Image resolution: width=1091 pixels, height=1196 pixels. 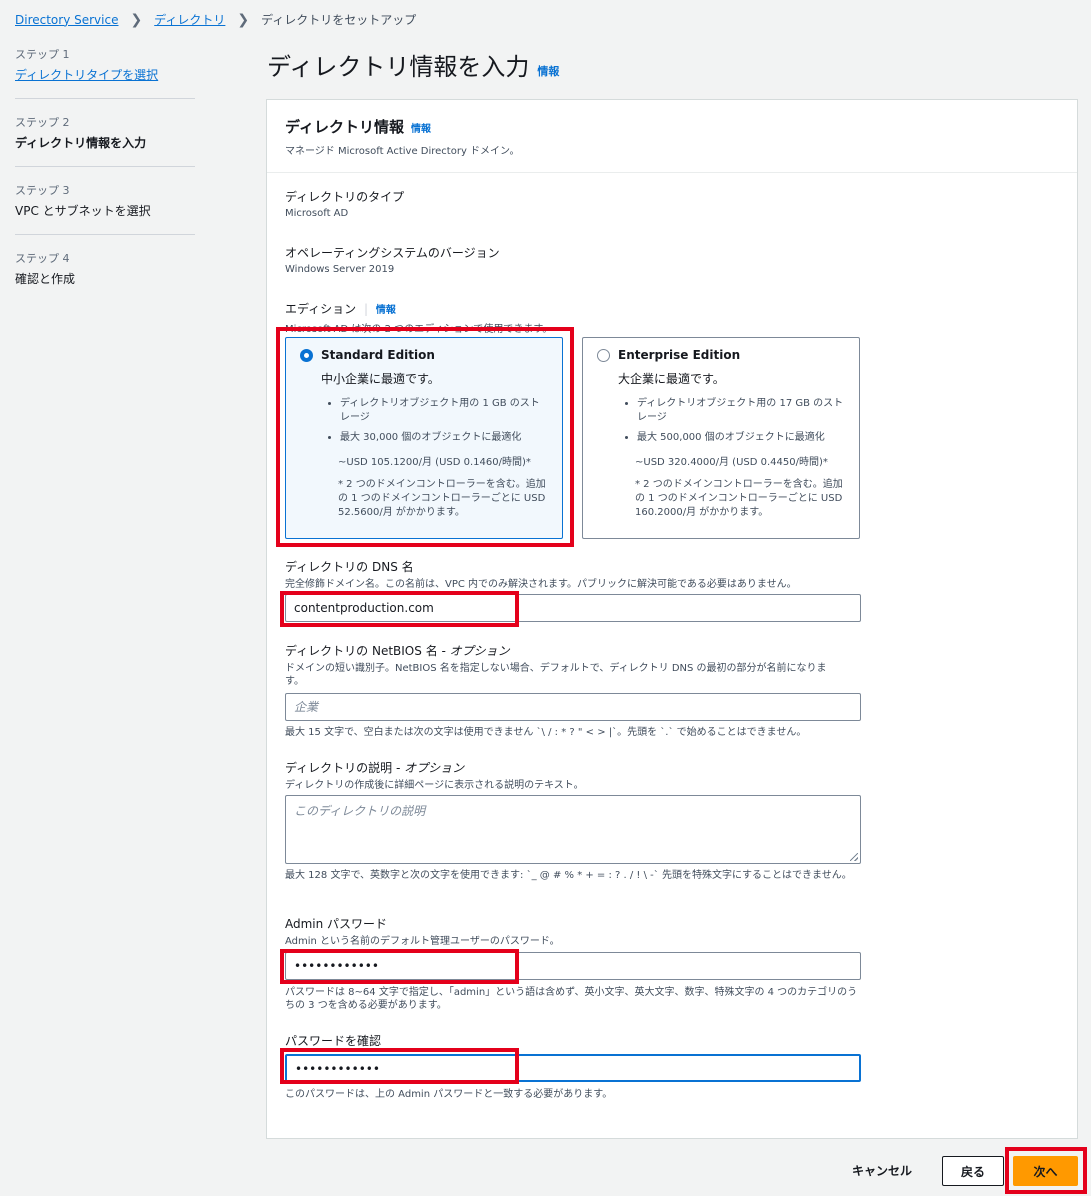 I want to click on wizard-step-1: ステップ 1 ディレクトリタイプを選択, so click(x=105, y=72).